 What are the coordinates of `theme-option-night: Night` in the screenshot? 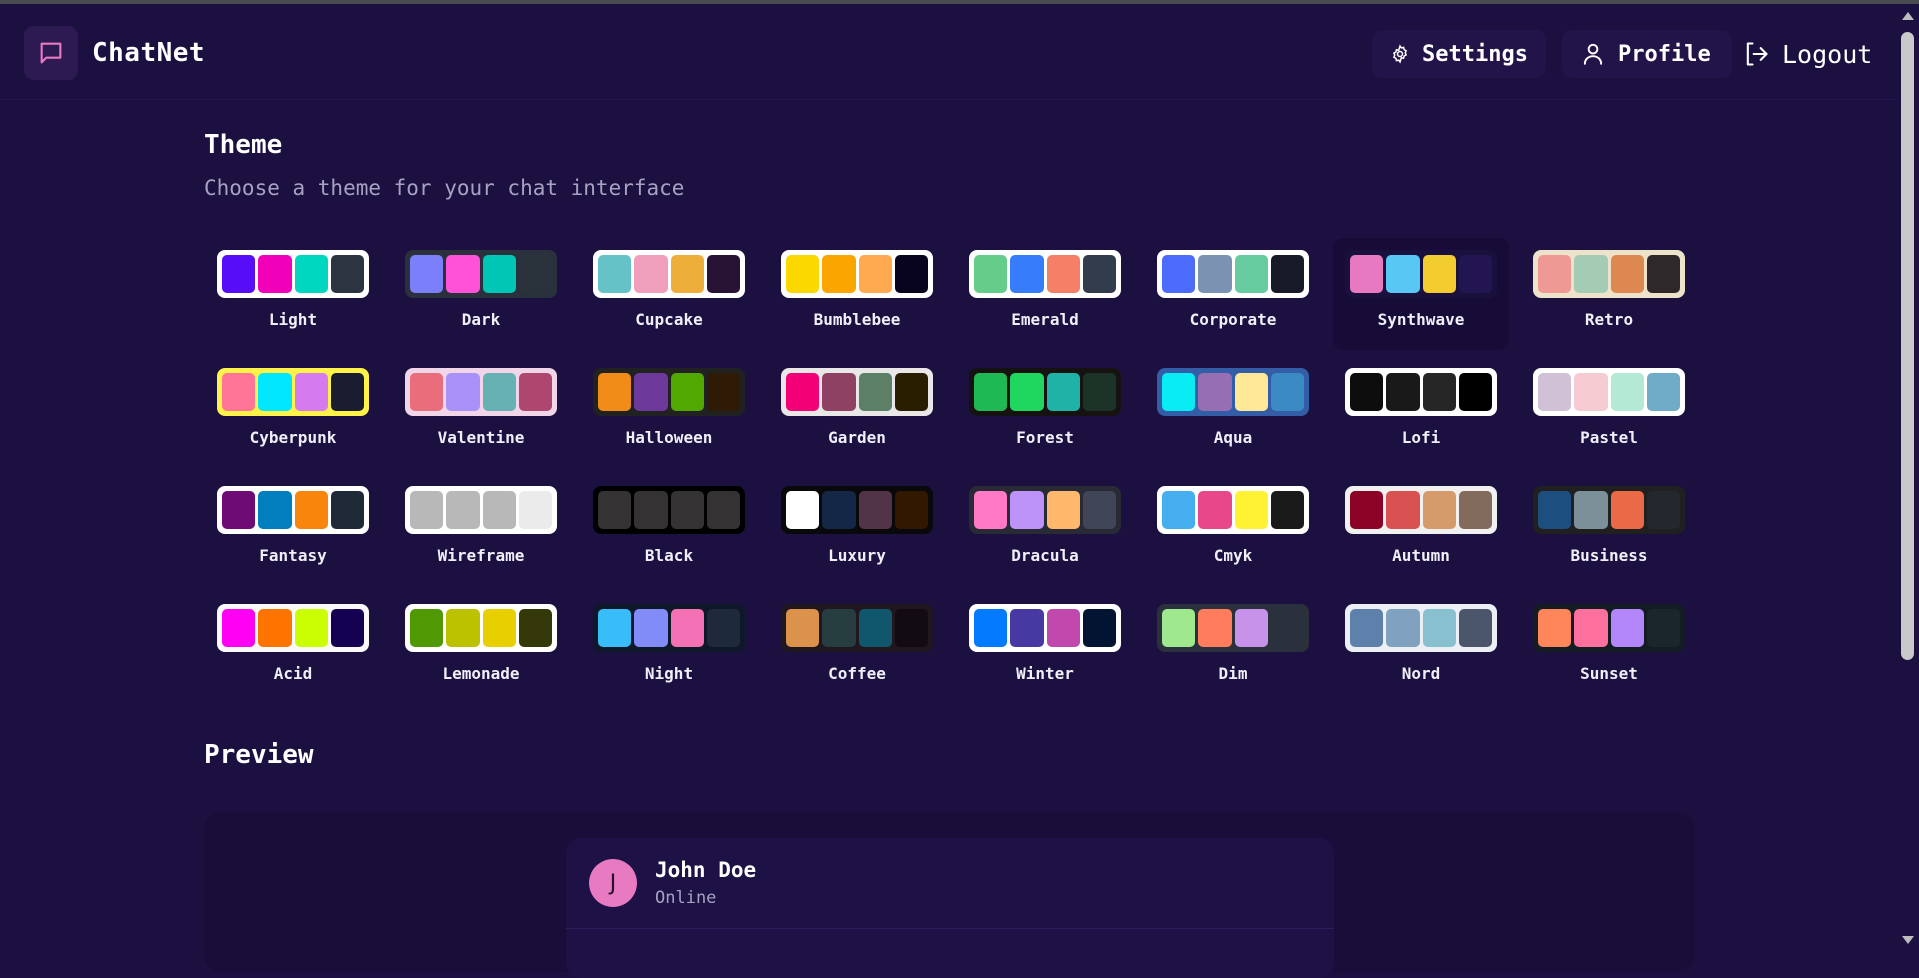 It's located at (669, 648).